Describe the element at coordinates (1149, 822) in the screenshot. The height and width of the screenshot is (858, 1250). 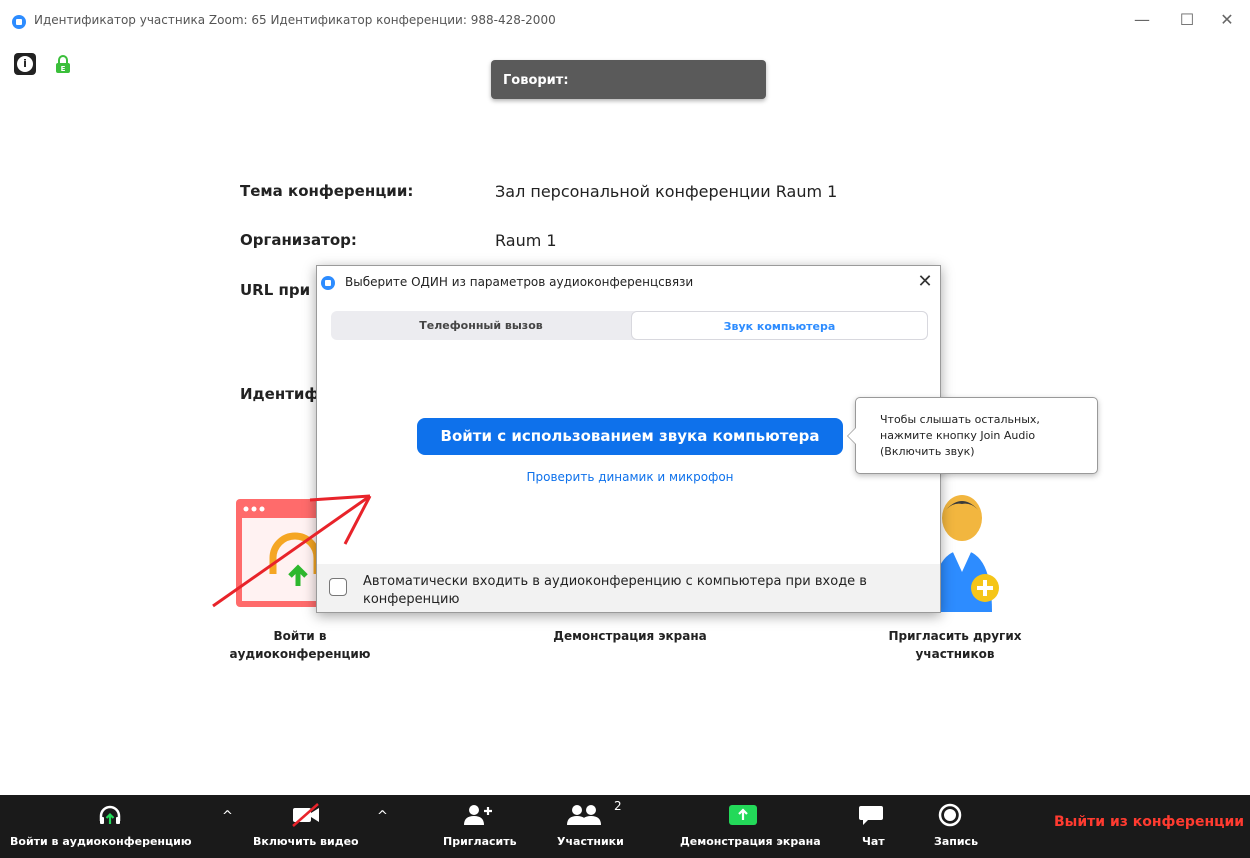
I see `leave-meeting-button: Выйти из конференции` at that location.